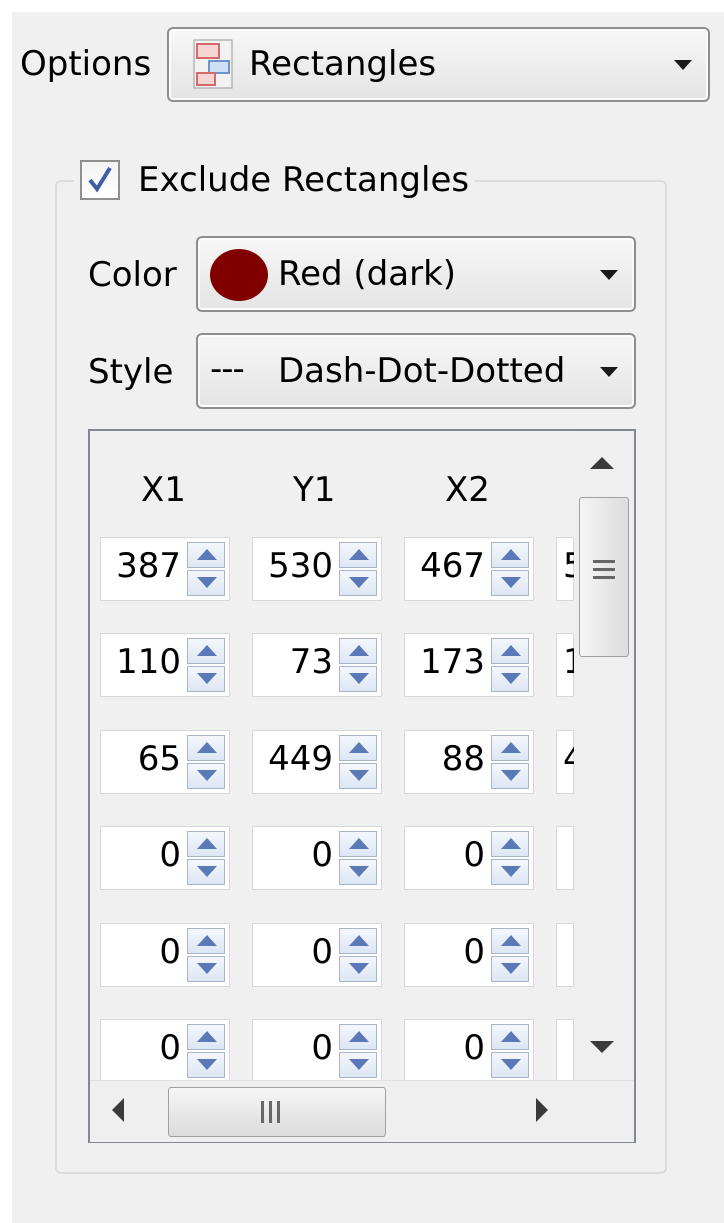  I want to click on spinbox: 65, so click(165, 762).